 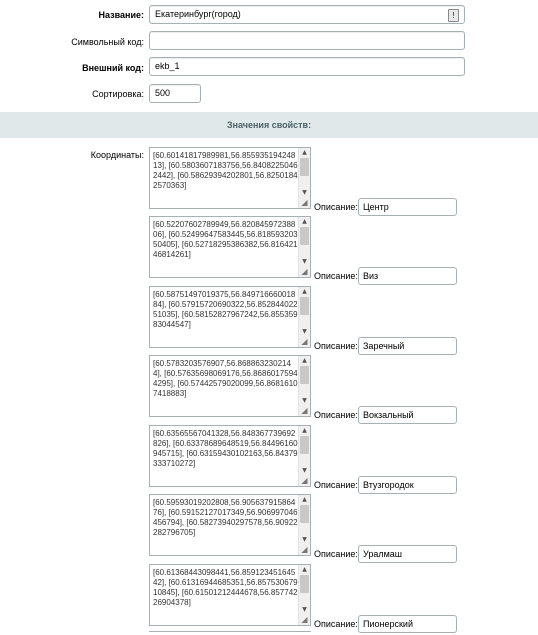 What do you see at coordinates (107, 42) in the screenshot?
I see `symbolic-code-label: Символьный код:` at bounding box center [107, 42].